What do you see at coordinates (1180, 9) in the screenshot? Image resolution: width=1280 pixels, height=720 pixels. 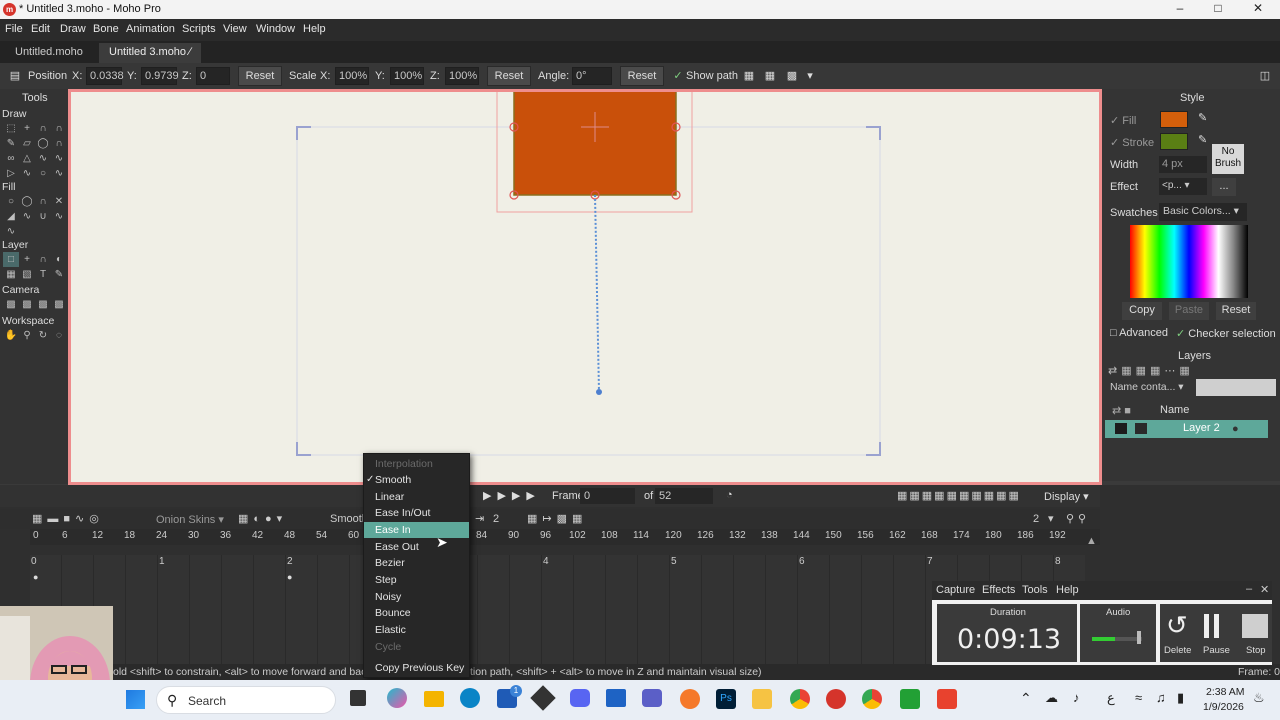 I see `minimize-icon: –` at bounding box center [1180, 9].